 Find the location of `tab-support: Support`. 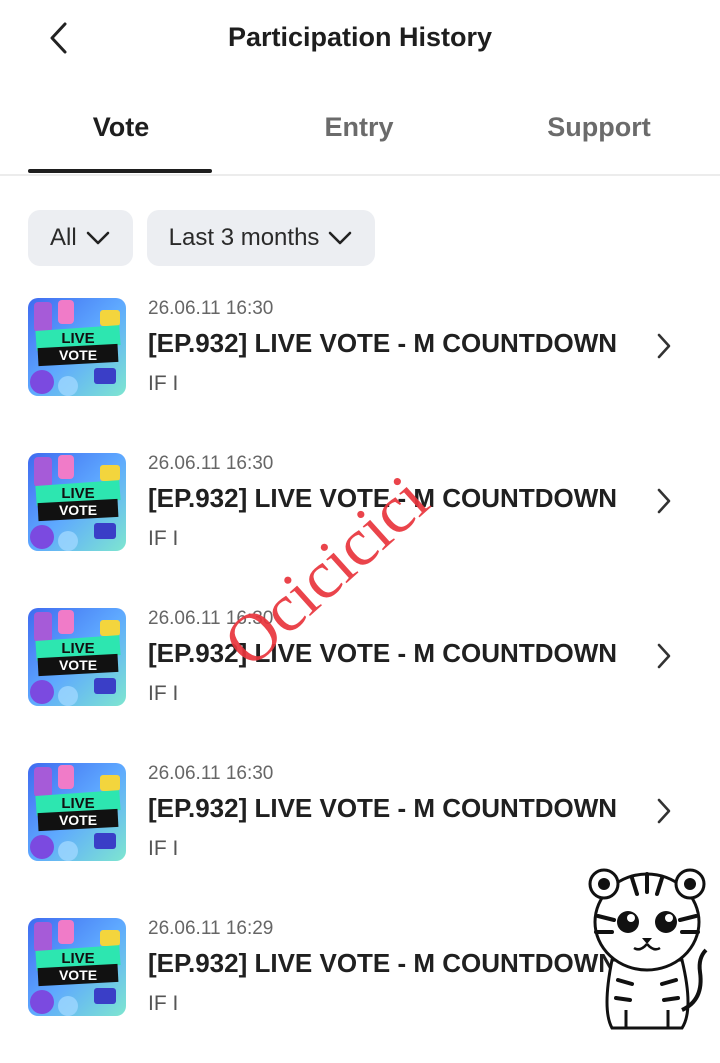

tab-support: Support is located at coordinates (599, 127).